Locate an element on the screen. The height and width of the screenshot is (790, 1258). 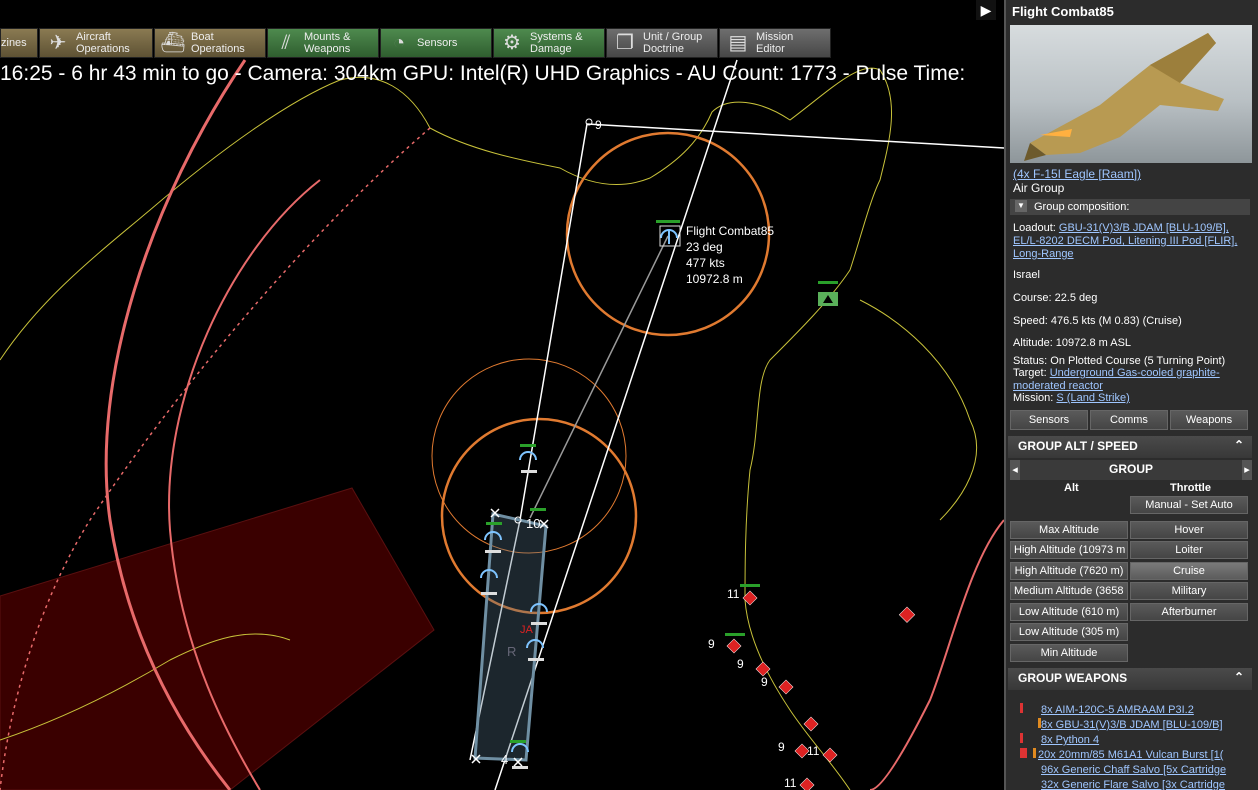
group-composition-toggle: ▼ Group composition: is located at coordinates (1130, 207).